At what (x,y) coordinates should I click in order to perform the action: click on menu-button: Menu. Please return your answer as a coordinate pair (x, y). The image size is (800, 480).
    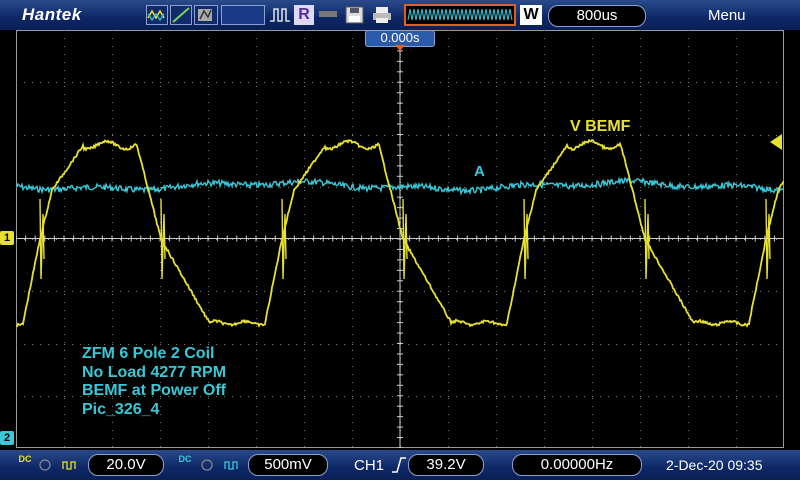
    Looking at the image, I should click on (727, 15).